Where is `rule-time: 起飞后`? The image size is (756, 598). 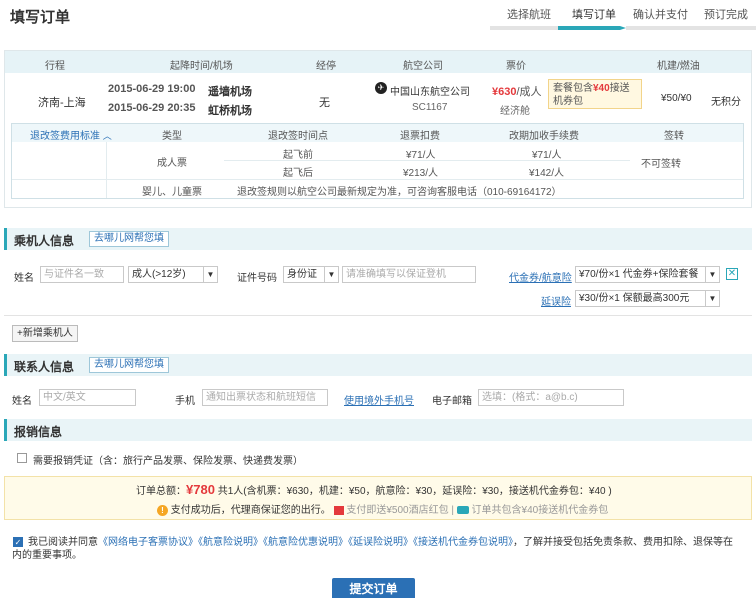 rule-time: 起飞后 is located at coordinates (298, 173).